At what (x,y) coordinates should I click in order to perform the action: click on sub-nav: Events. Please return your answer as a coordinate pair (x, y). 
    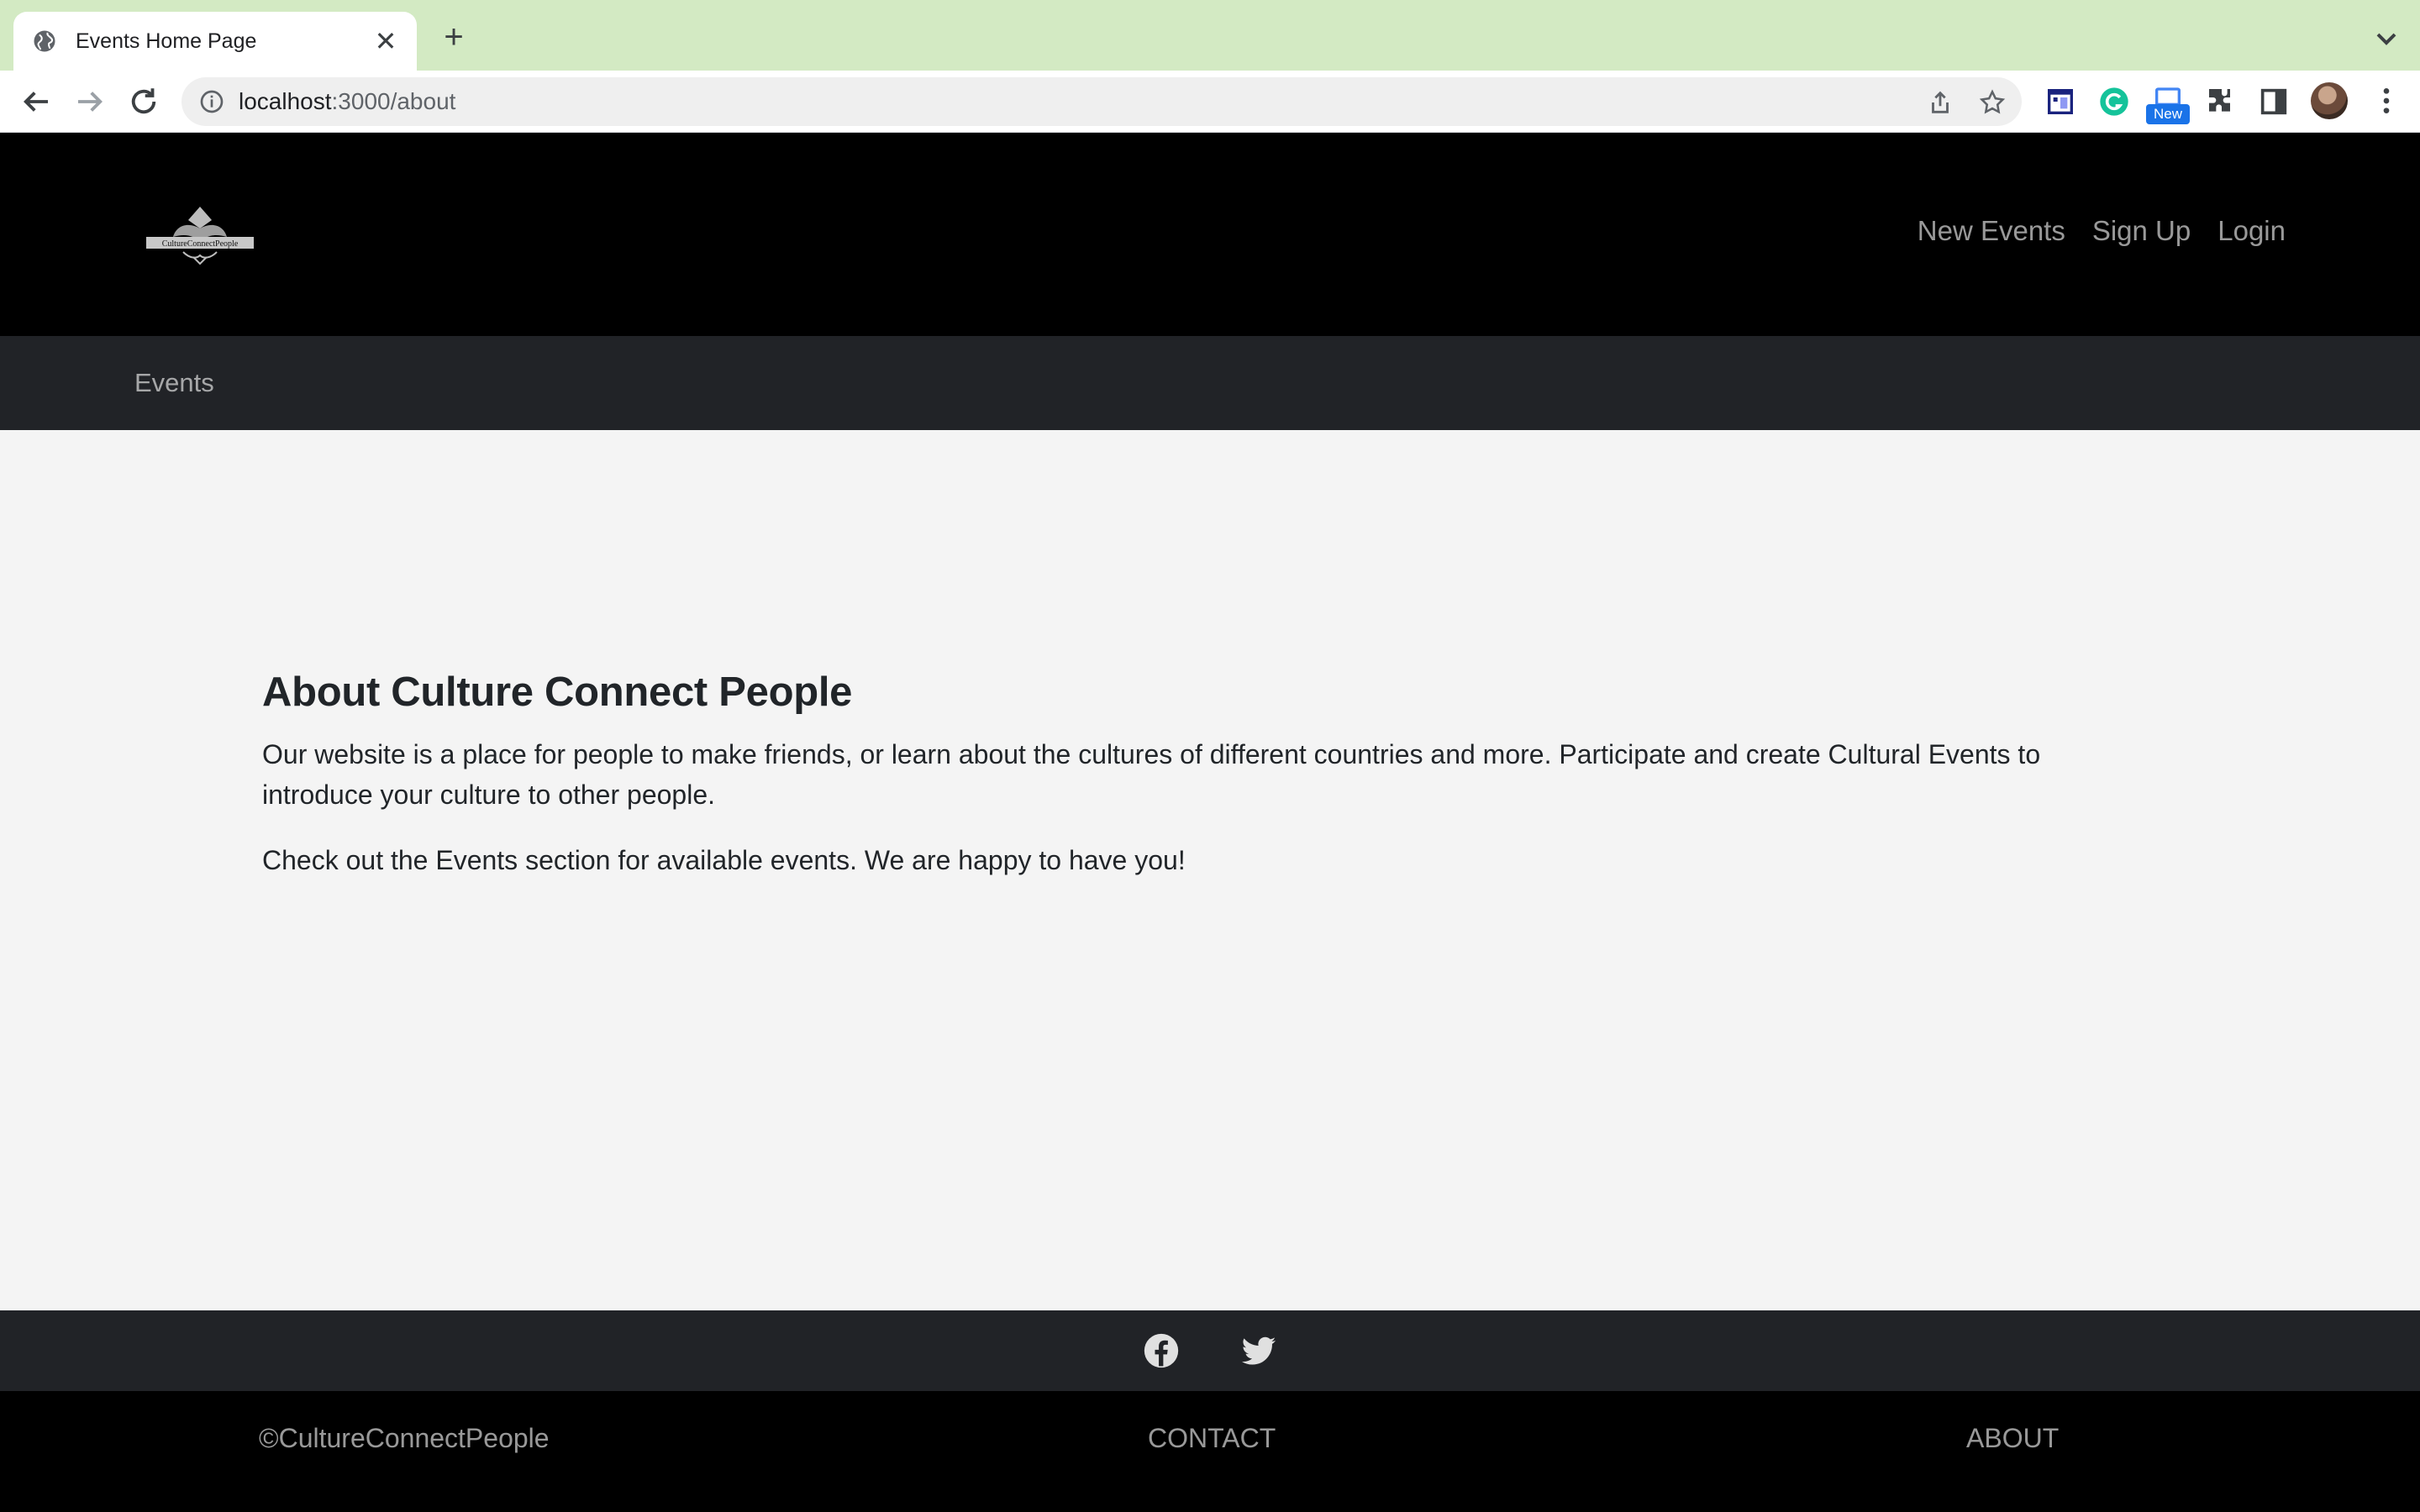
    Looking at the image, I should click on (1210, 383).